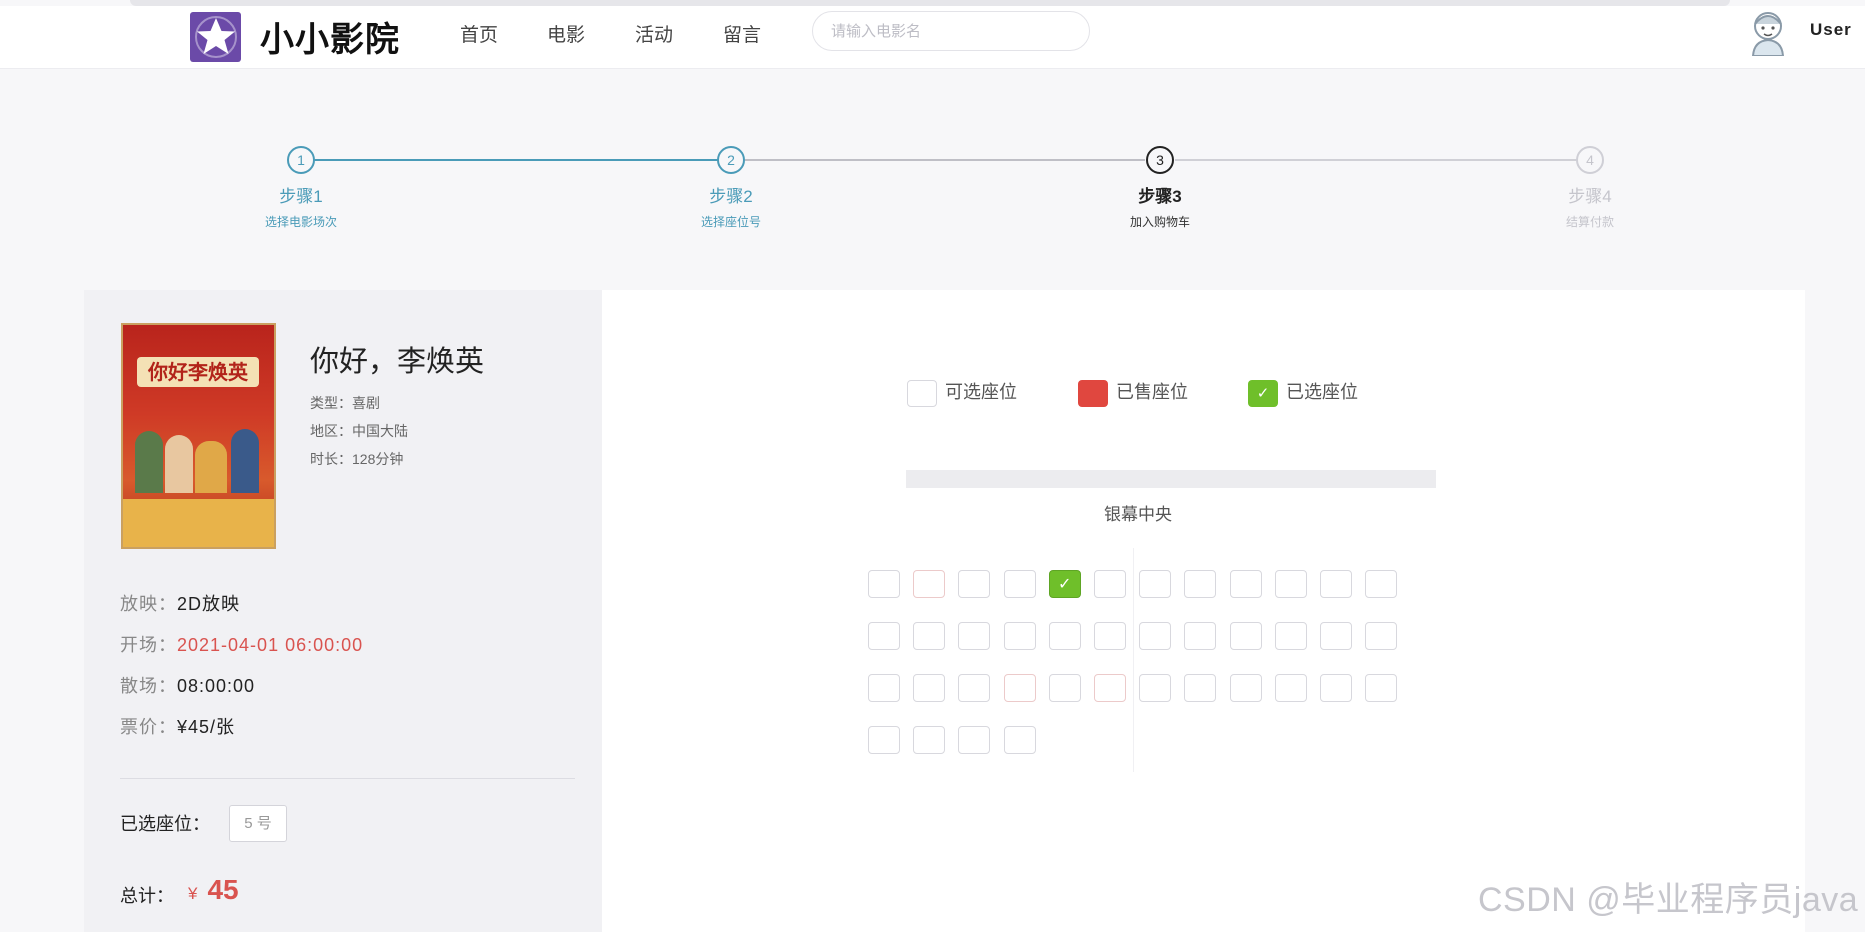  I want to click on movie-poster: 你好李焕英, so click(198, 436).